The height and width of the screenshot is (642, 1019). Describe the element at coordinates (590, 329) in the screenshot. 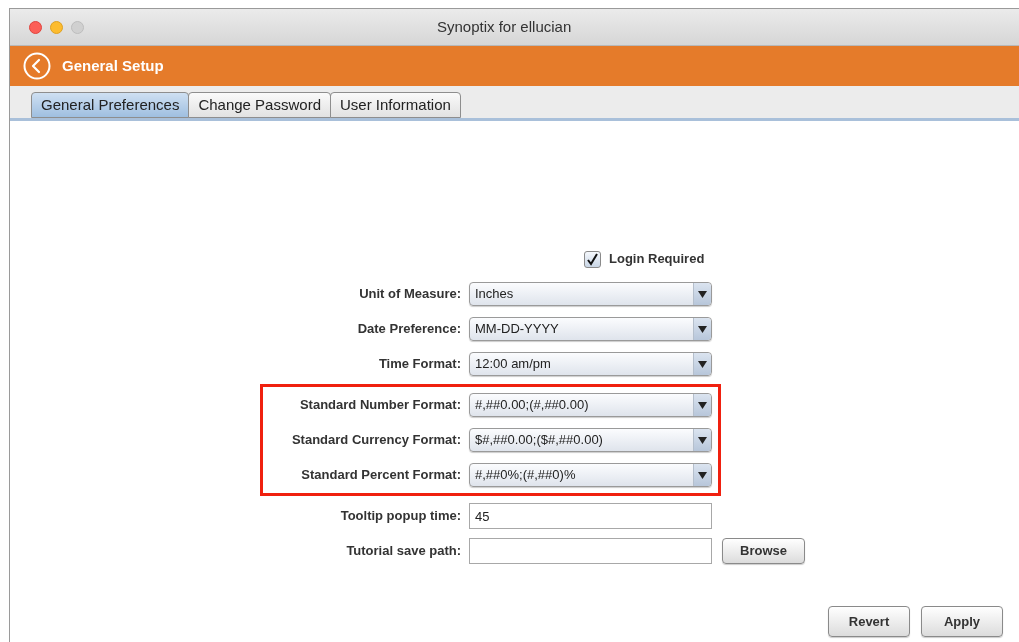

I see `dropdown: MM-DD-YYYY` at that location.